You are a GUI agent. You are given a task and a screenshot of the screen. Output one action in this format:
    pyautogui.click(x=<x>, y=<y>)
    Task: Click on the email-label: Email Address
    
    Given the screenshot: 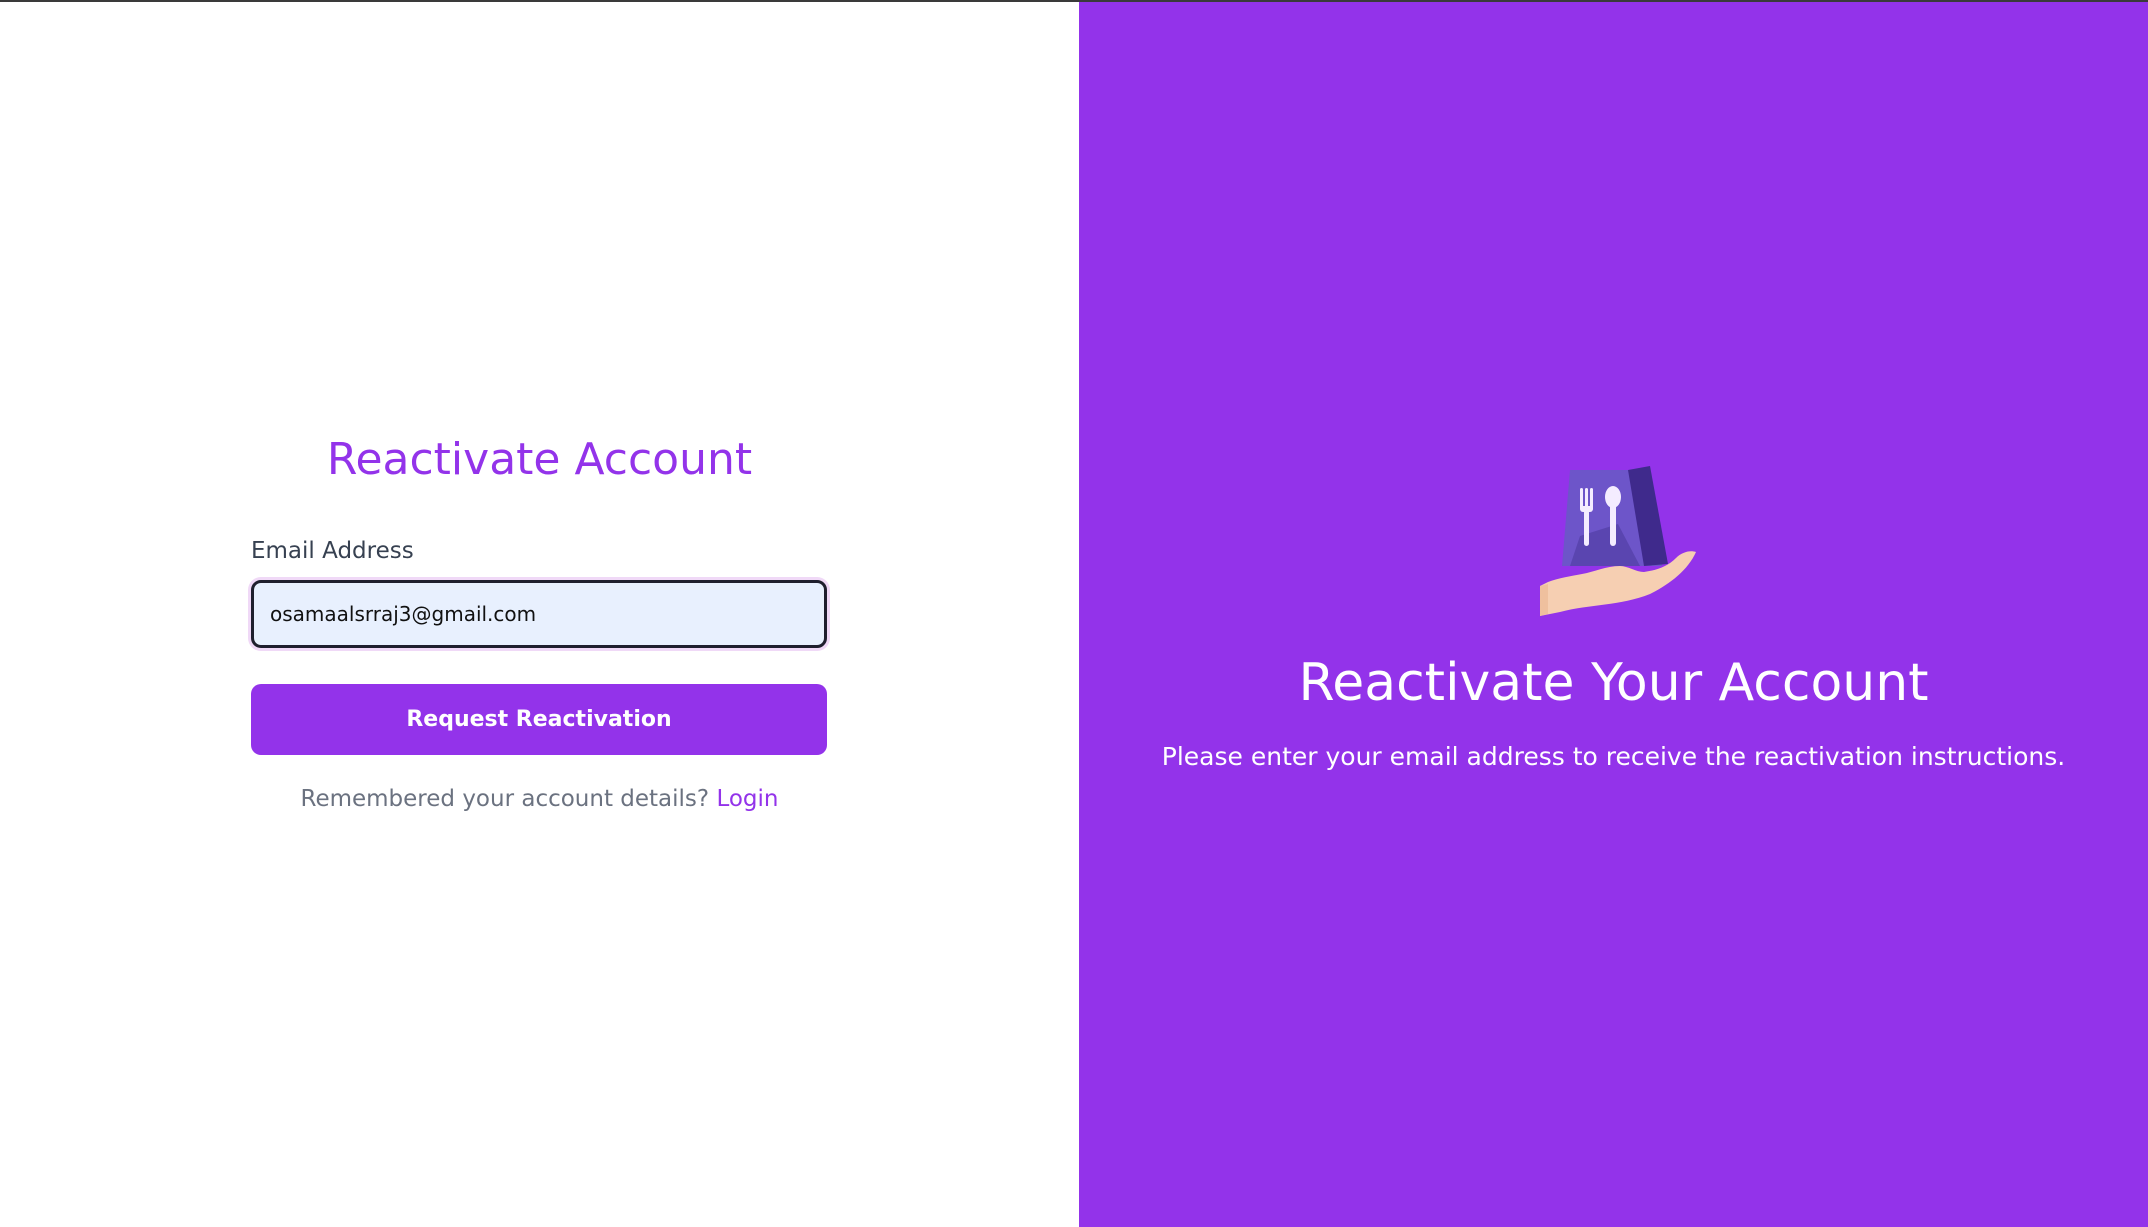 What is the action you would take?
    pyautogui.click(x=332, y=551)
    